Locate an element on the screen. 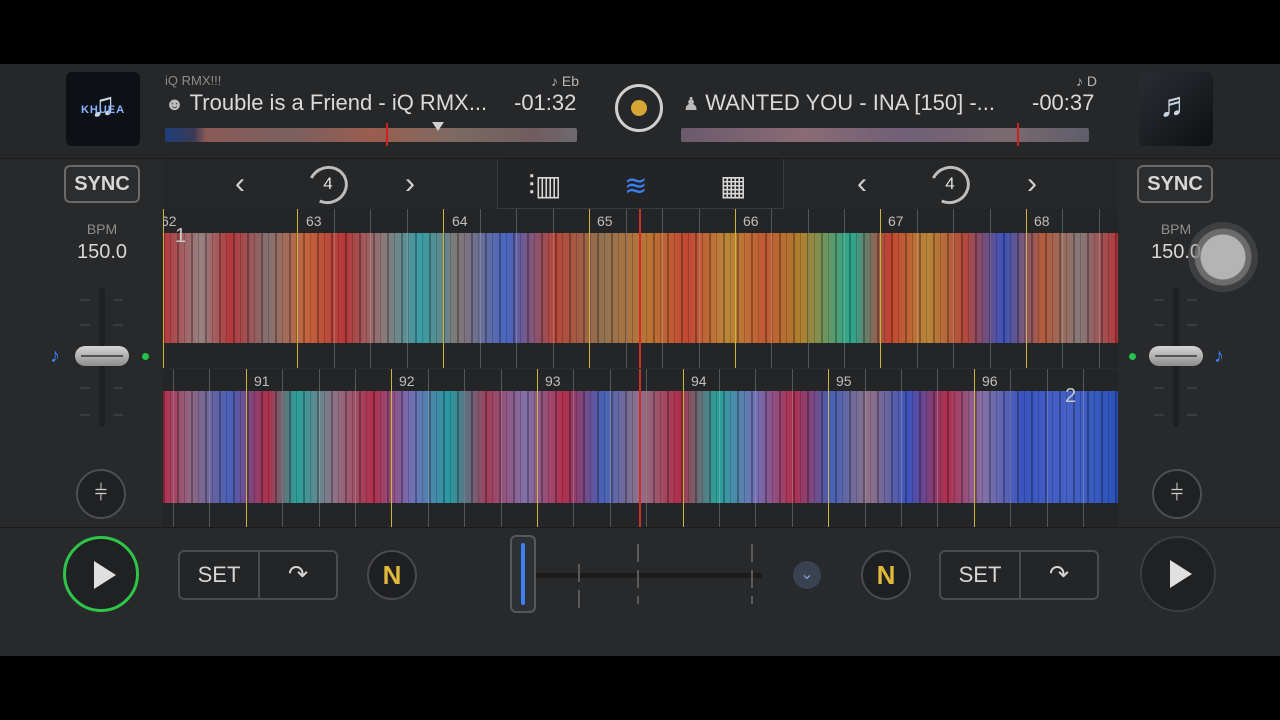  deck-a-set-cue-button: SET is located at coordinates (220, 575).